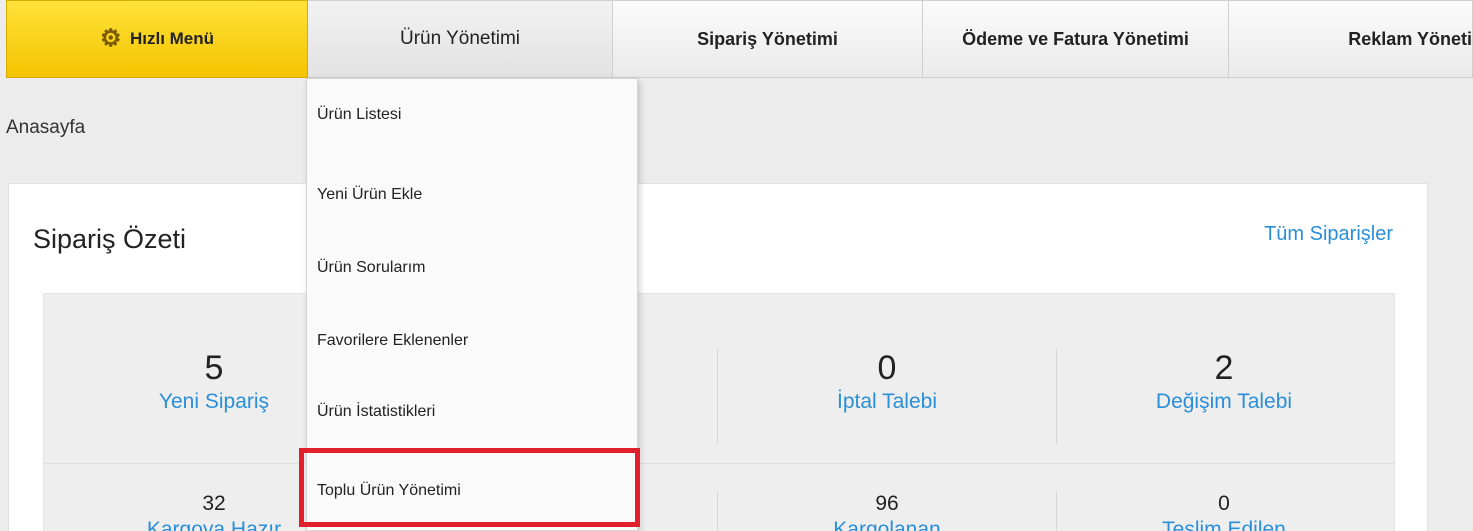 The height and width of the screenshot is (531, 1473). I want to click on stat-exchange-requests: 2 Değişim Talebi, so click(1224, 381).